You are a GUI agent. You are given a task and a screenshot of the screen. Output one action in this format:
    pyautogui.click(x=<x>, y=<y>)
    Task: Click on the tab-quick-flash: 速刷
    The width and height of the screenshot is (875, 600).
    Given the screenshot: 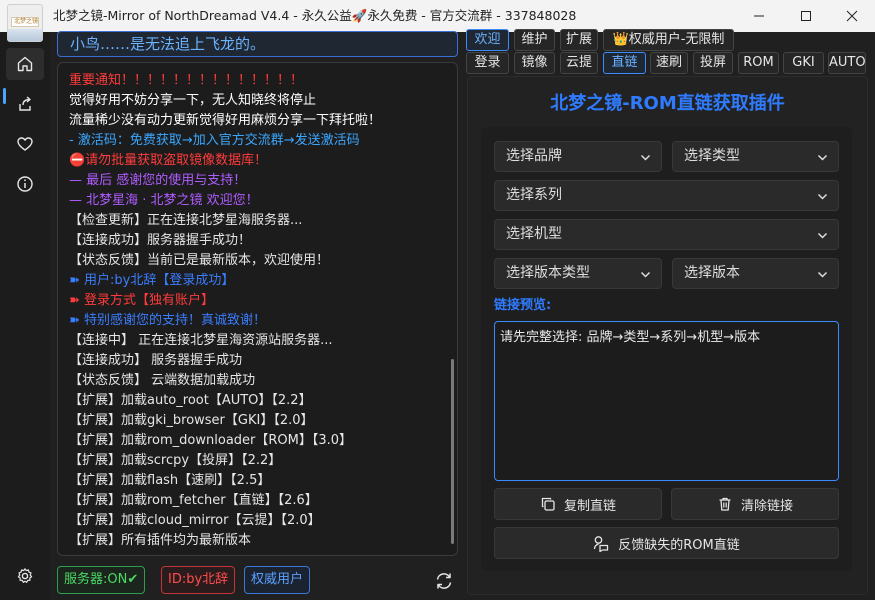 What is the action you would take?
    pyautogui.click(x=669, y=63)
    